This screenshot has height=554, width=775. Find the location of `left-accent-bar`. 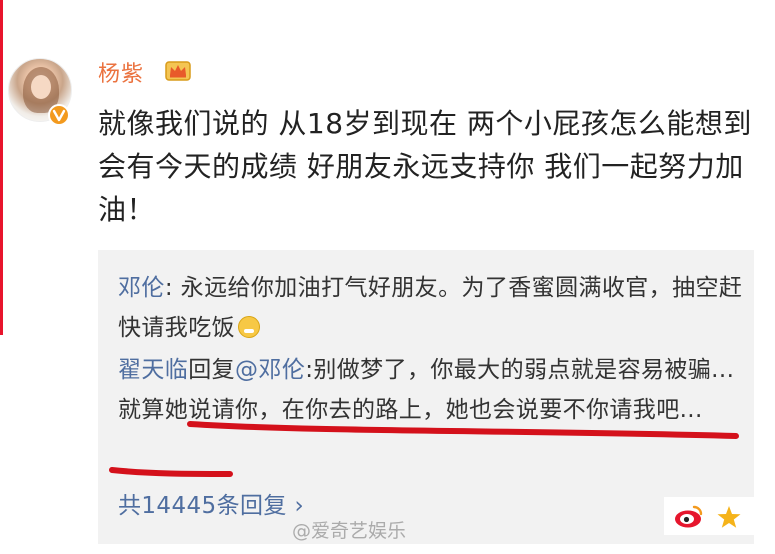

left-accent-bar is located at coordinates (1, 167).